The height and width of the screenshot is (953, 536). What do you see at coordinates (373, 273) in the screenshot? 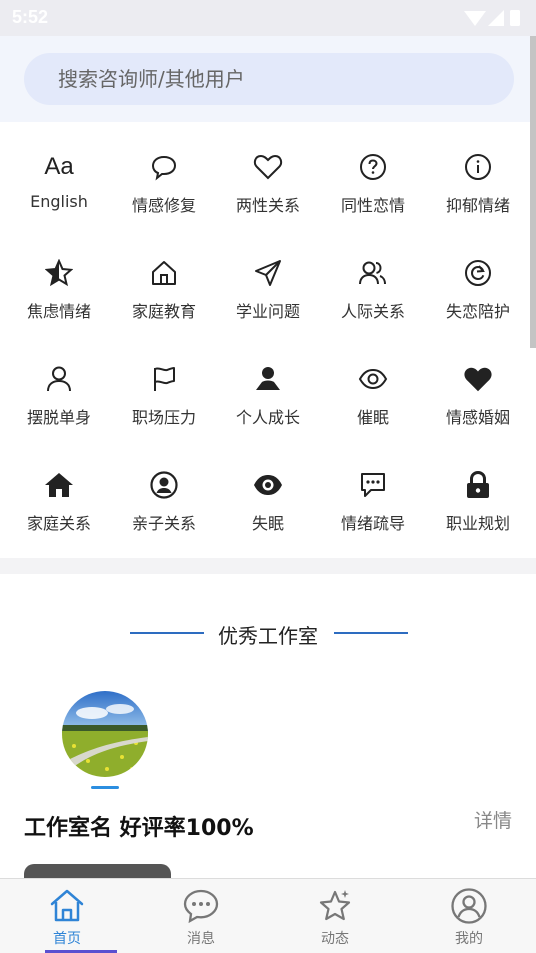
I see `users-icon` at bounding box center [373, 273].